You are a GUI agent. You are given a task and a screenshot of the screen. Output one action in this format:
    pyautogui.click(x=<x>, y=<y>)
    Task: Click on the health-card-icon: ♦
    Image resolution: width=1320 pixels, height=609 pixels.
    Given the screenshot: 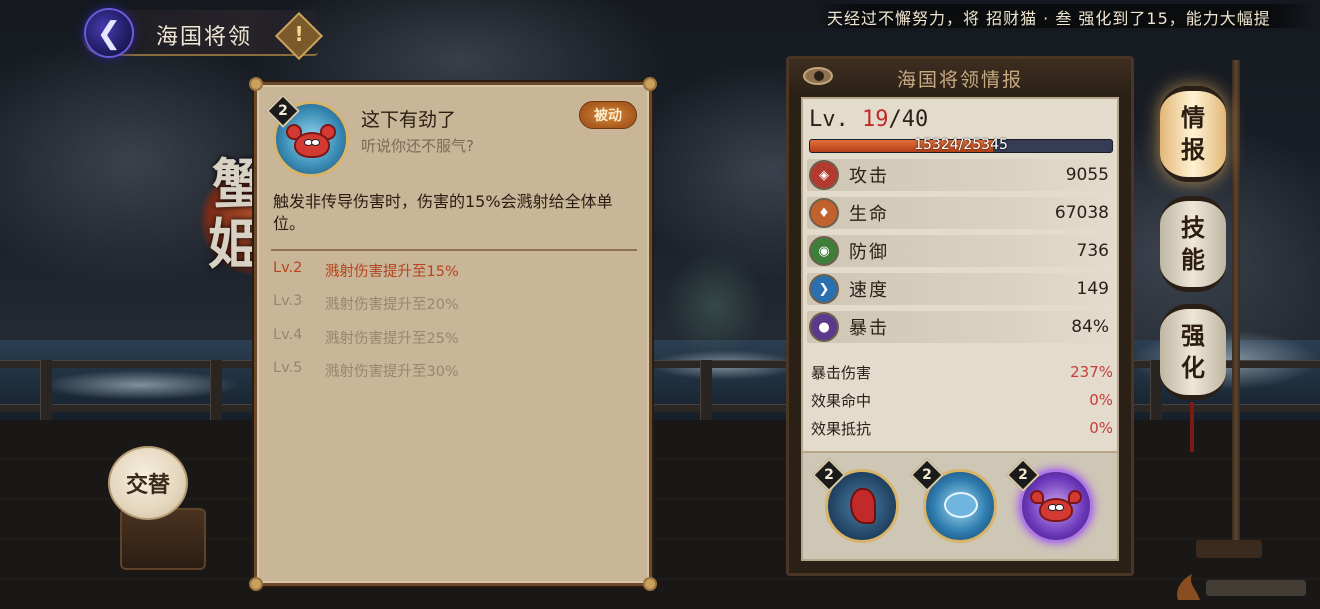 What is the action you would take?
    pyautogui.click(x=824, y=213)
    